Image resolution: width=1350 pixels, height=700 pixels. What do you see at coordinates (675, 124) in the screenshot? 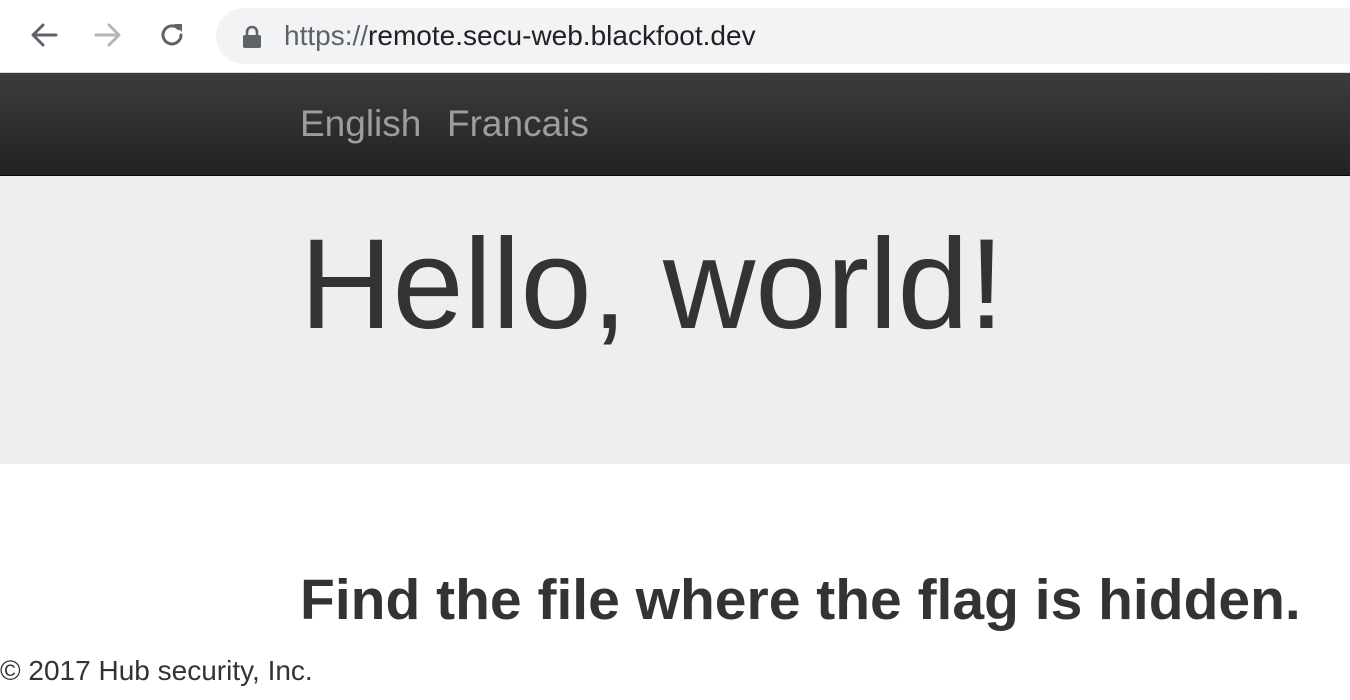
I see `site-navbar: English Francais` at bounding box center [675, 124].